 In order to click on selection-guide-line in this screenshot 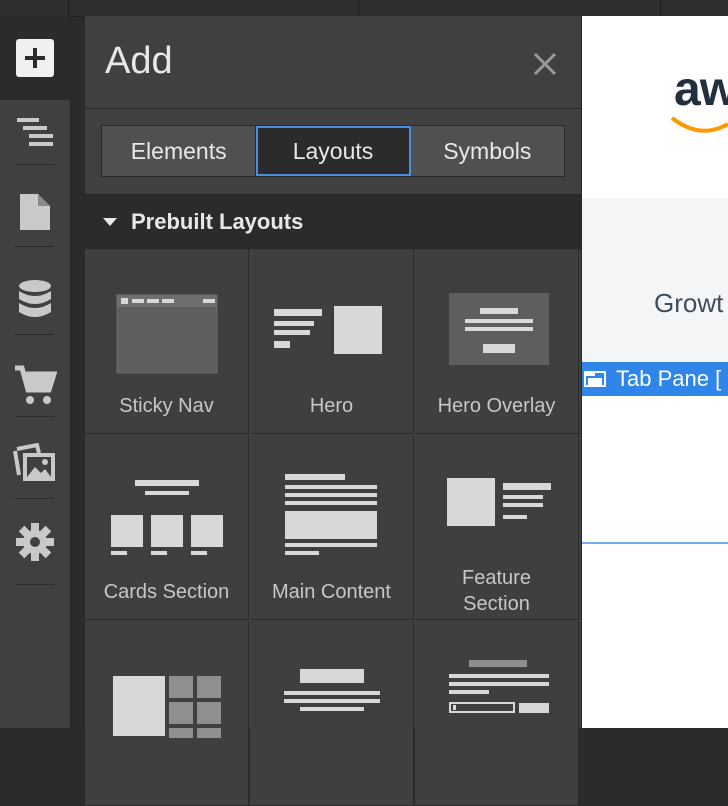, I will do `click(655, 543)`.